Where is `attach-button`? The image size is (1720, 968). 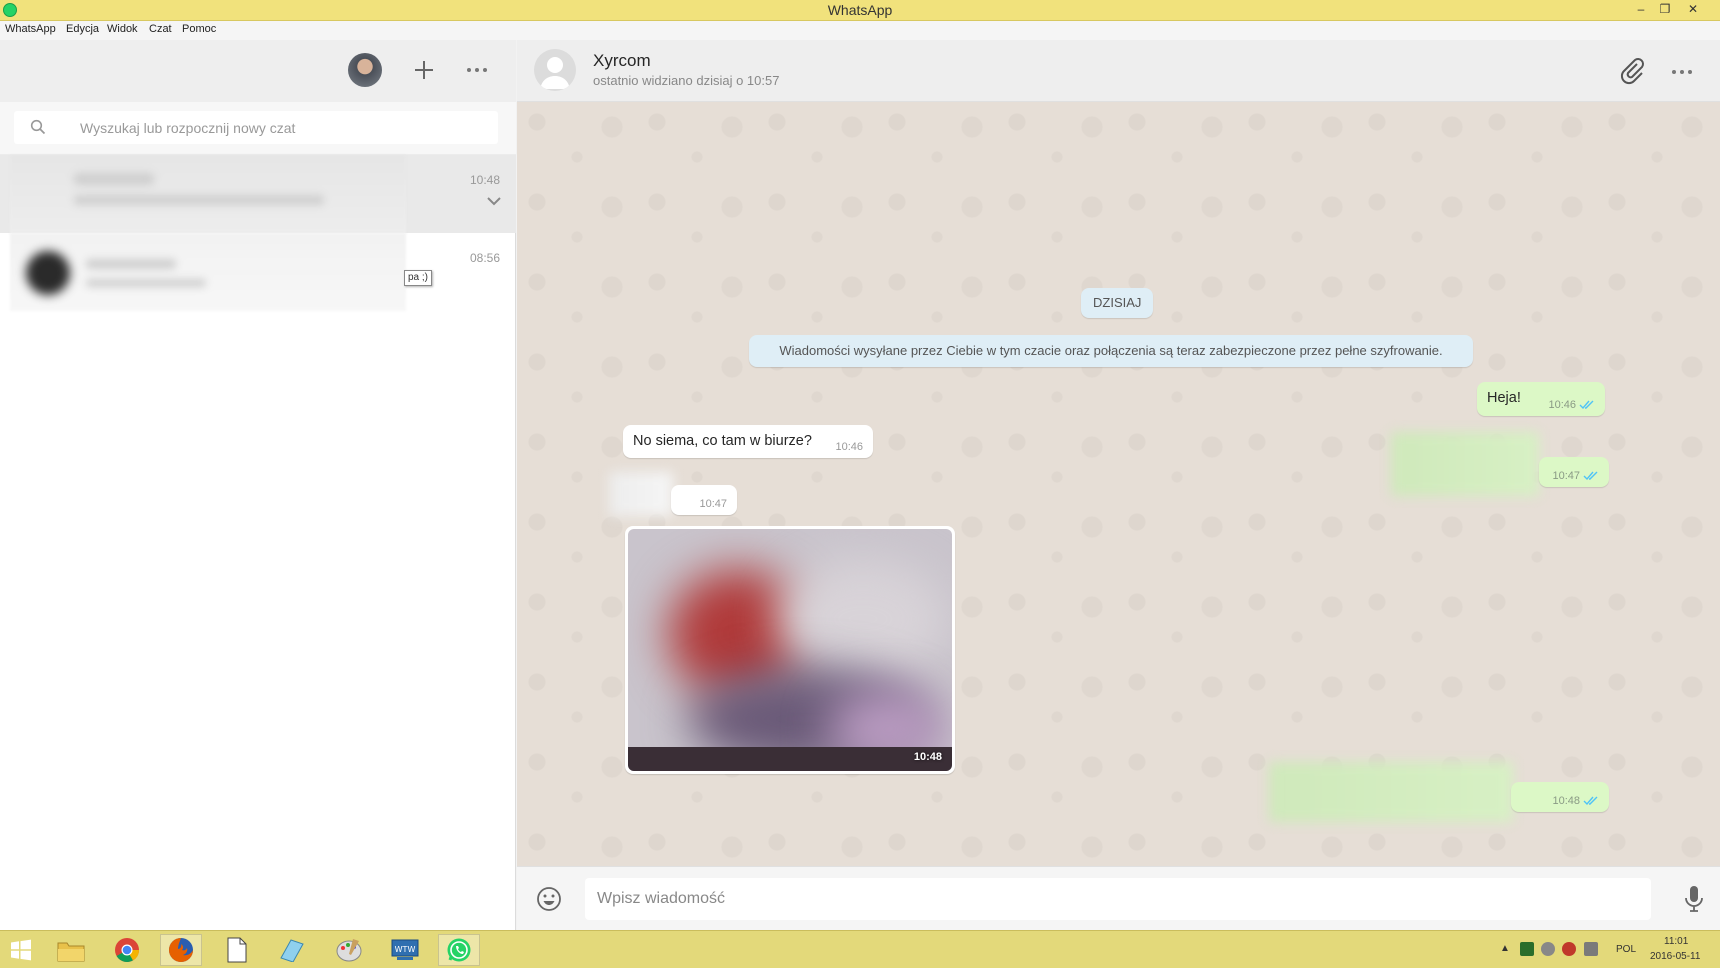
attach-button is located at coordinates (1632, 71).